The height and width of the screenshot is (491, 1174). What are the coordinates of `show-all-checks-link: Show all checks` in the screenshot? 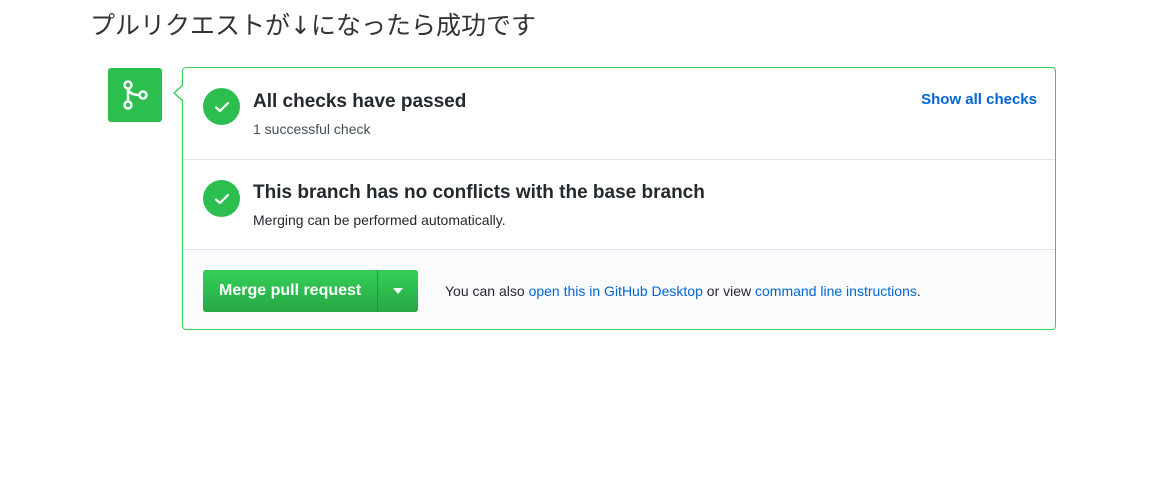 It's located at (979, 99).